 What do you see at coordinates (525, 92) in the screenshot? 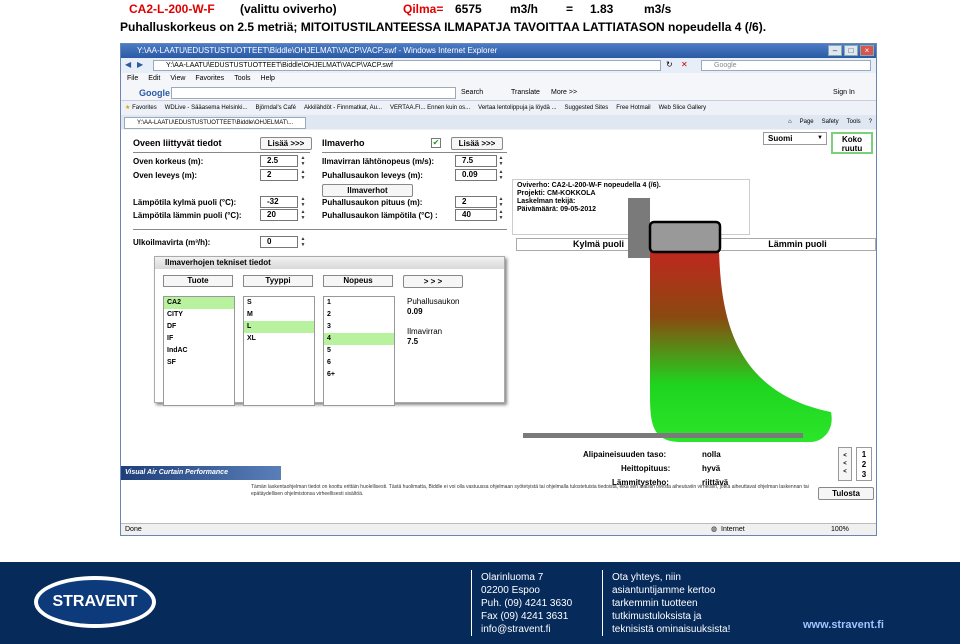
I see `translate-button: Translate` at bounding box center [525, 92].